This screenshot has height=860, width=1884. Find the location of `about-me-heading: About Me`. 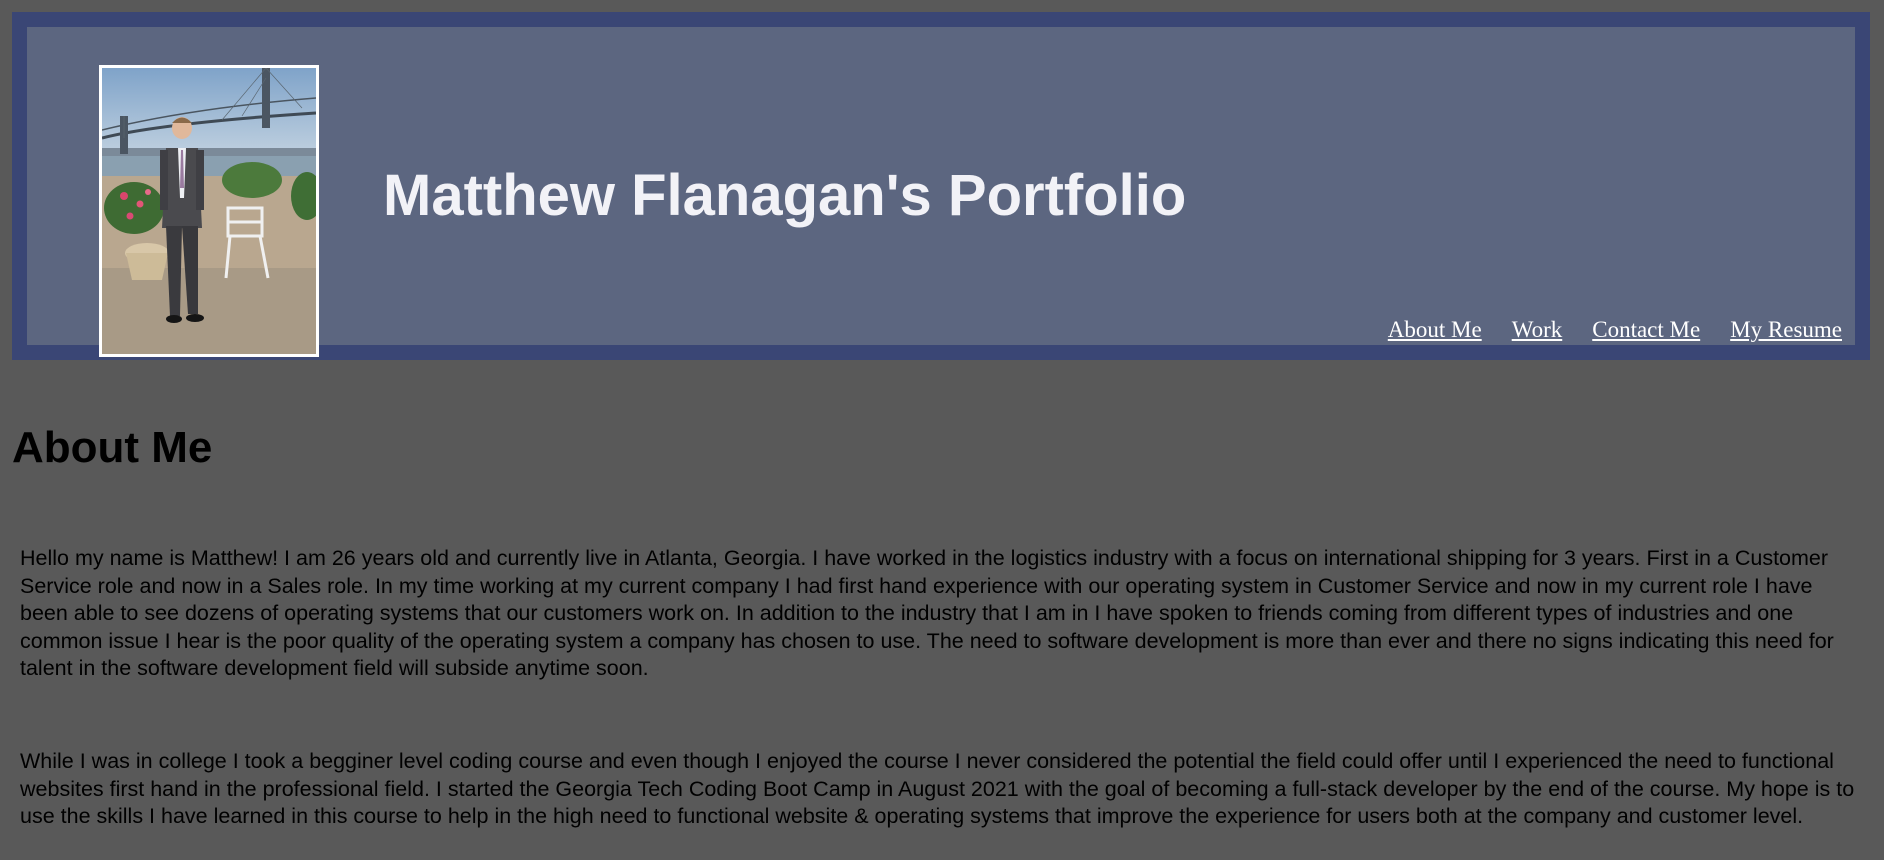

about-me-heading: About Me is located at coordinates (112, 447).